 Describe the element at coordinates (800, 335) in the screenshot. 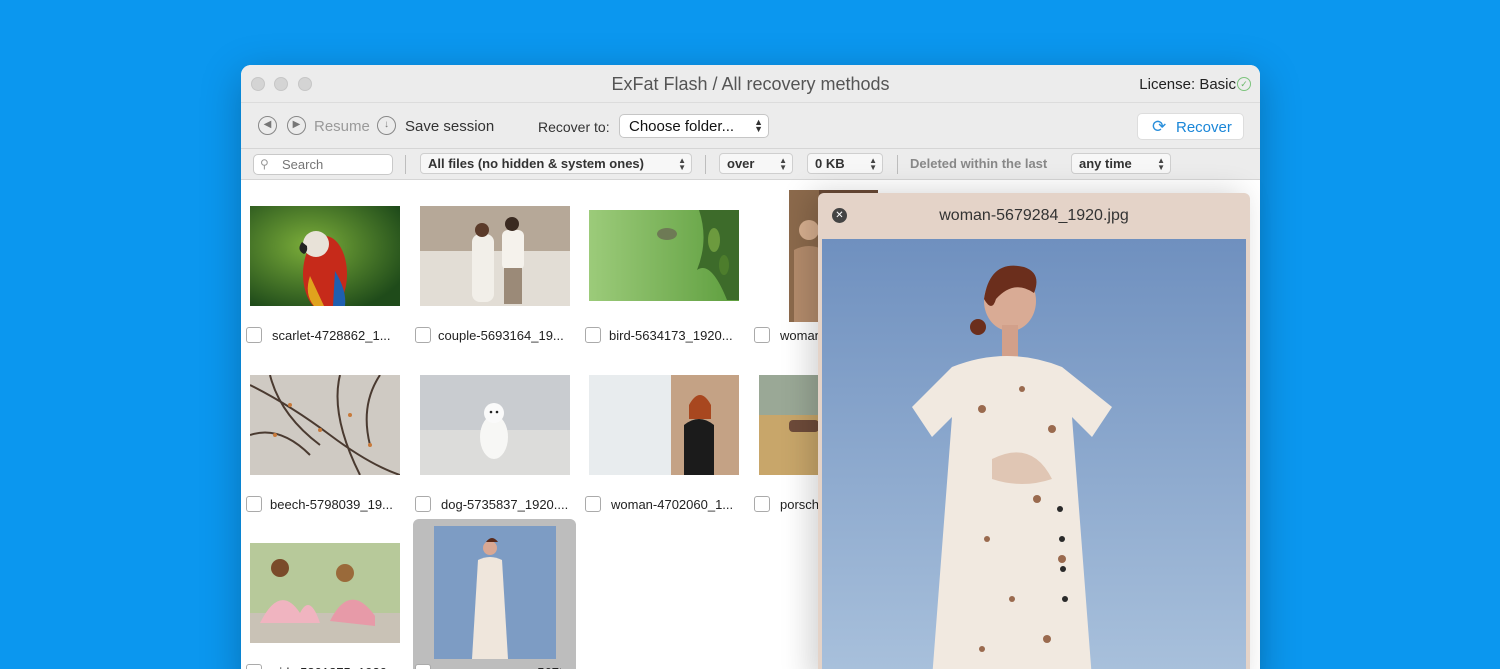

I see `file-name: woman` at that location.